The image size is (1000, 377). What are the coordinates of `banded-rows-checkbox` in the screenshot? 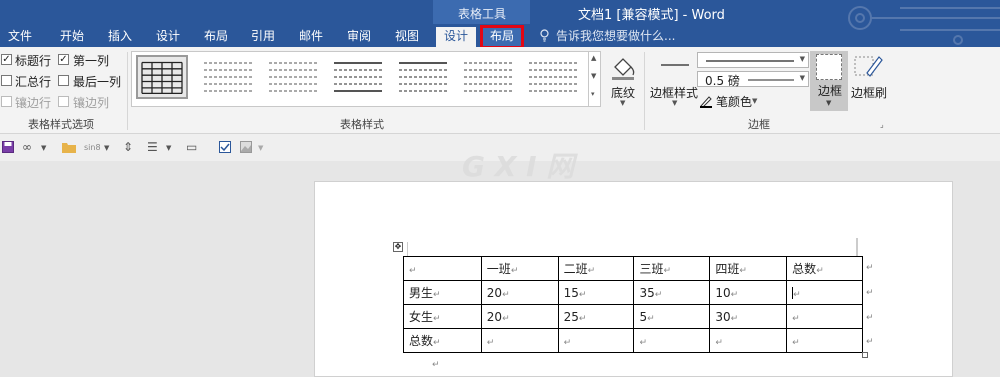 It's located at (6, 101).